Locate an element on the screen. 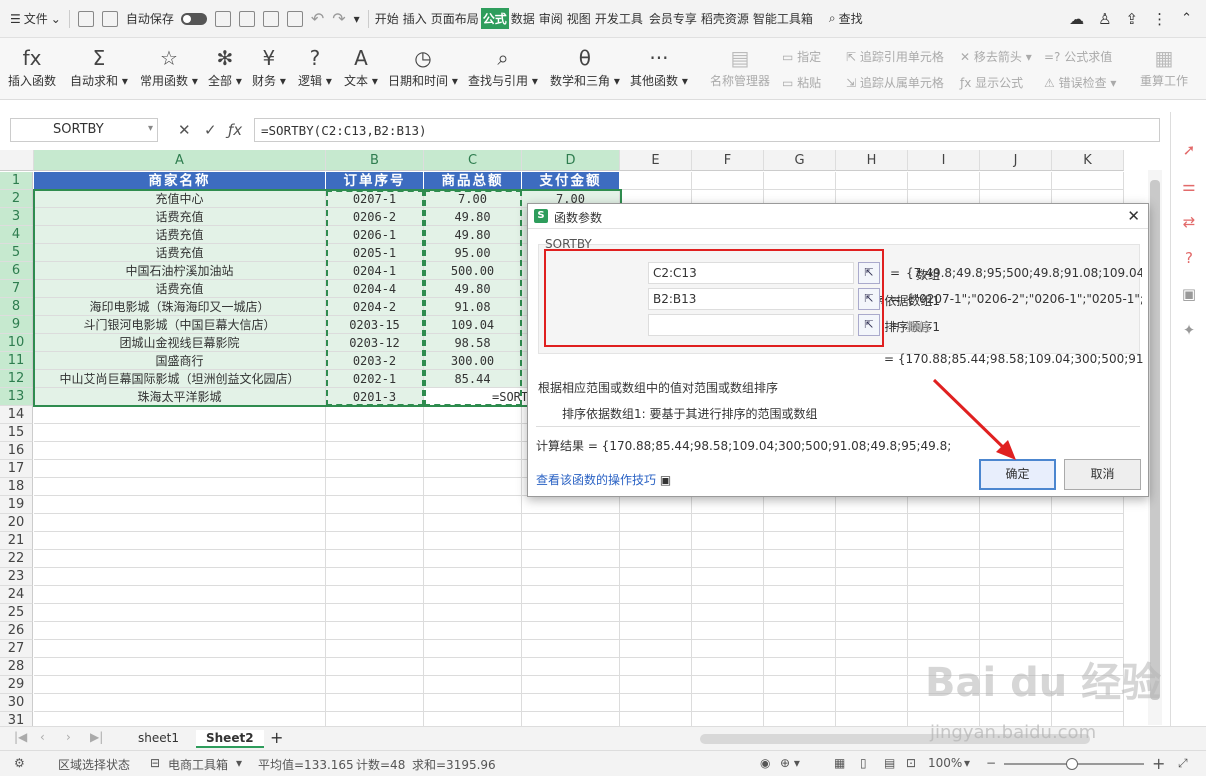 Image resolution: width=1206 pixels, height=776 pixels. preview-icon is located at coordinates (294, 18).